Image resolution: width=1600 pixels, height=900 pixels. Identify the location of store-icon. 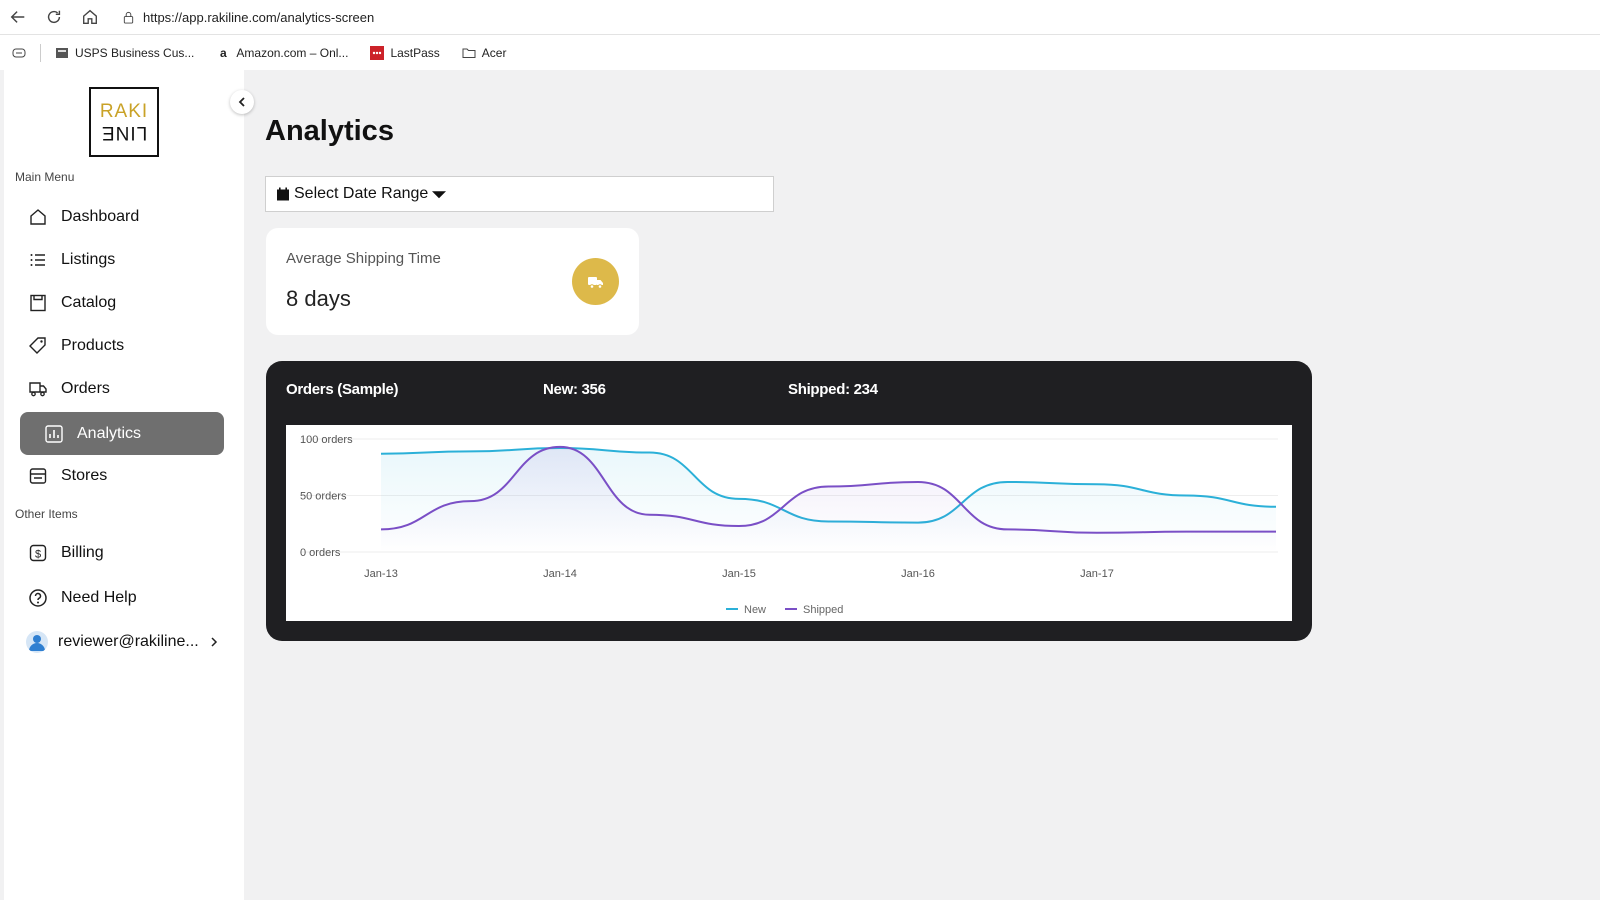
(38, 476).